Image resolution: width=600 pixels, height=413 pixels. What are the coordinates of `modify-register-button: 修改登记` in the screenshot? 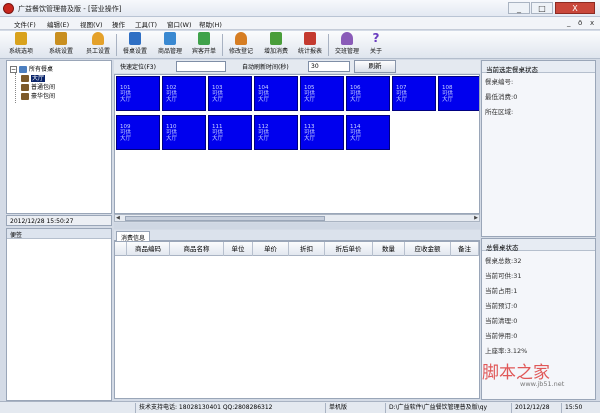 It's located at (241, 45).